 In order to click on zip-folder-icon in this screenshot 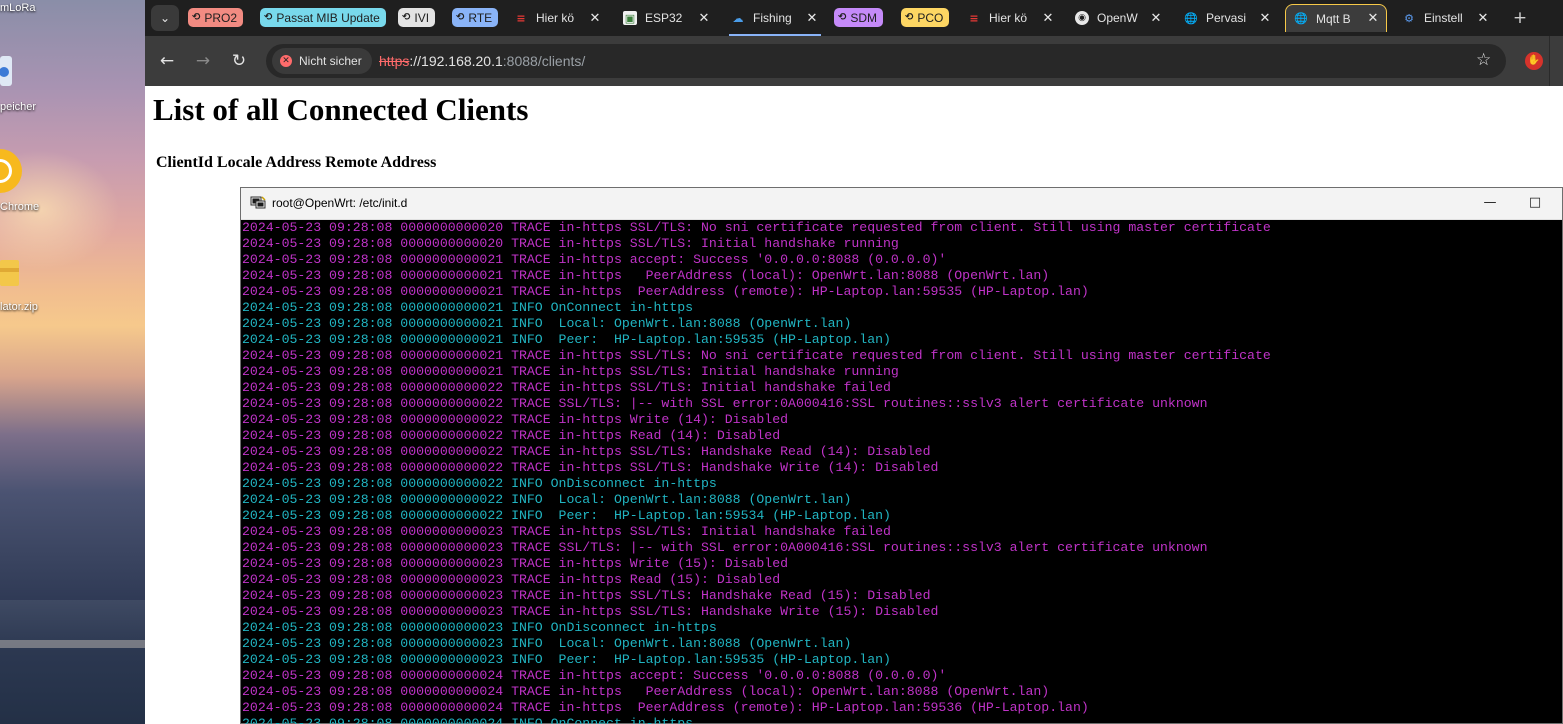, I will do `click(10, 273)`.